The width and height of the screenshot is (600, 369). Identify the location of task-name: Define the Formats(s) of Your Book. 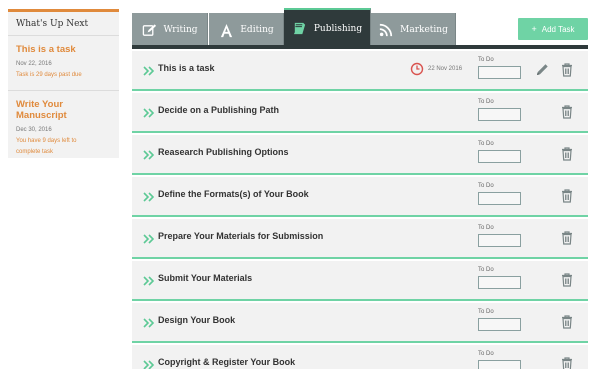
(233, 194).